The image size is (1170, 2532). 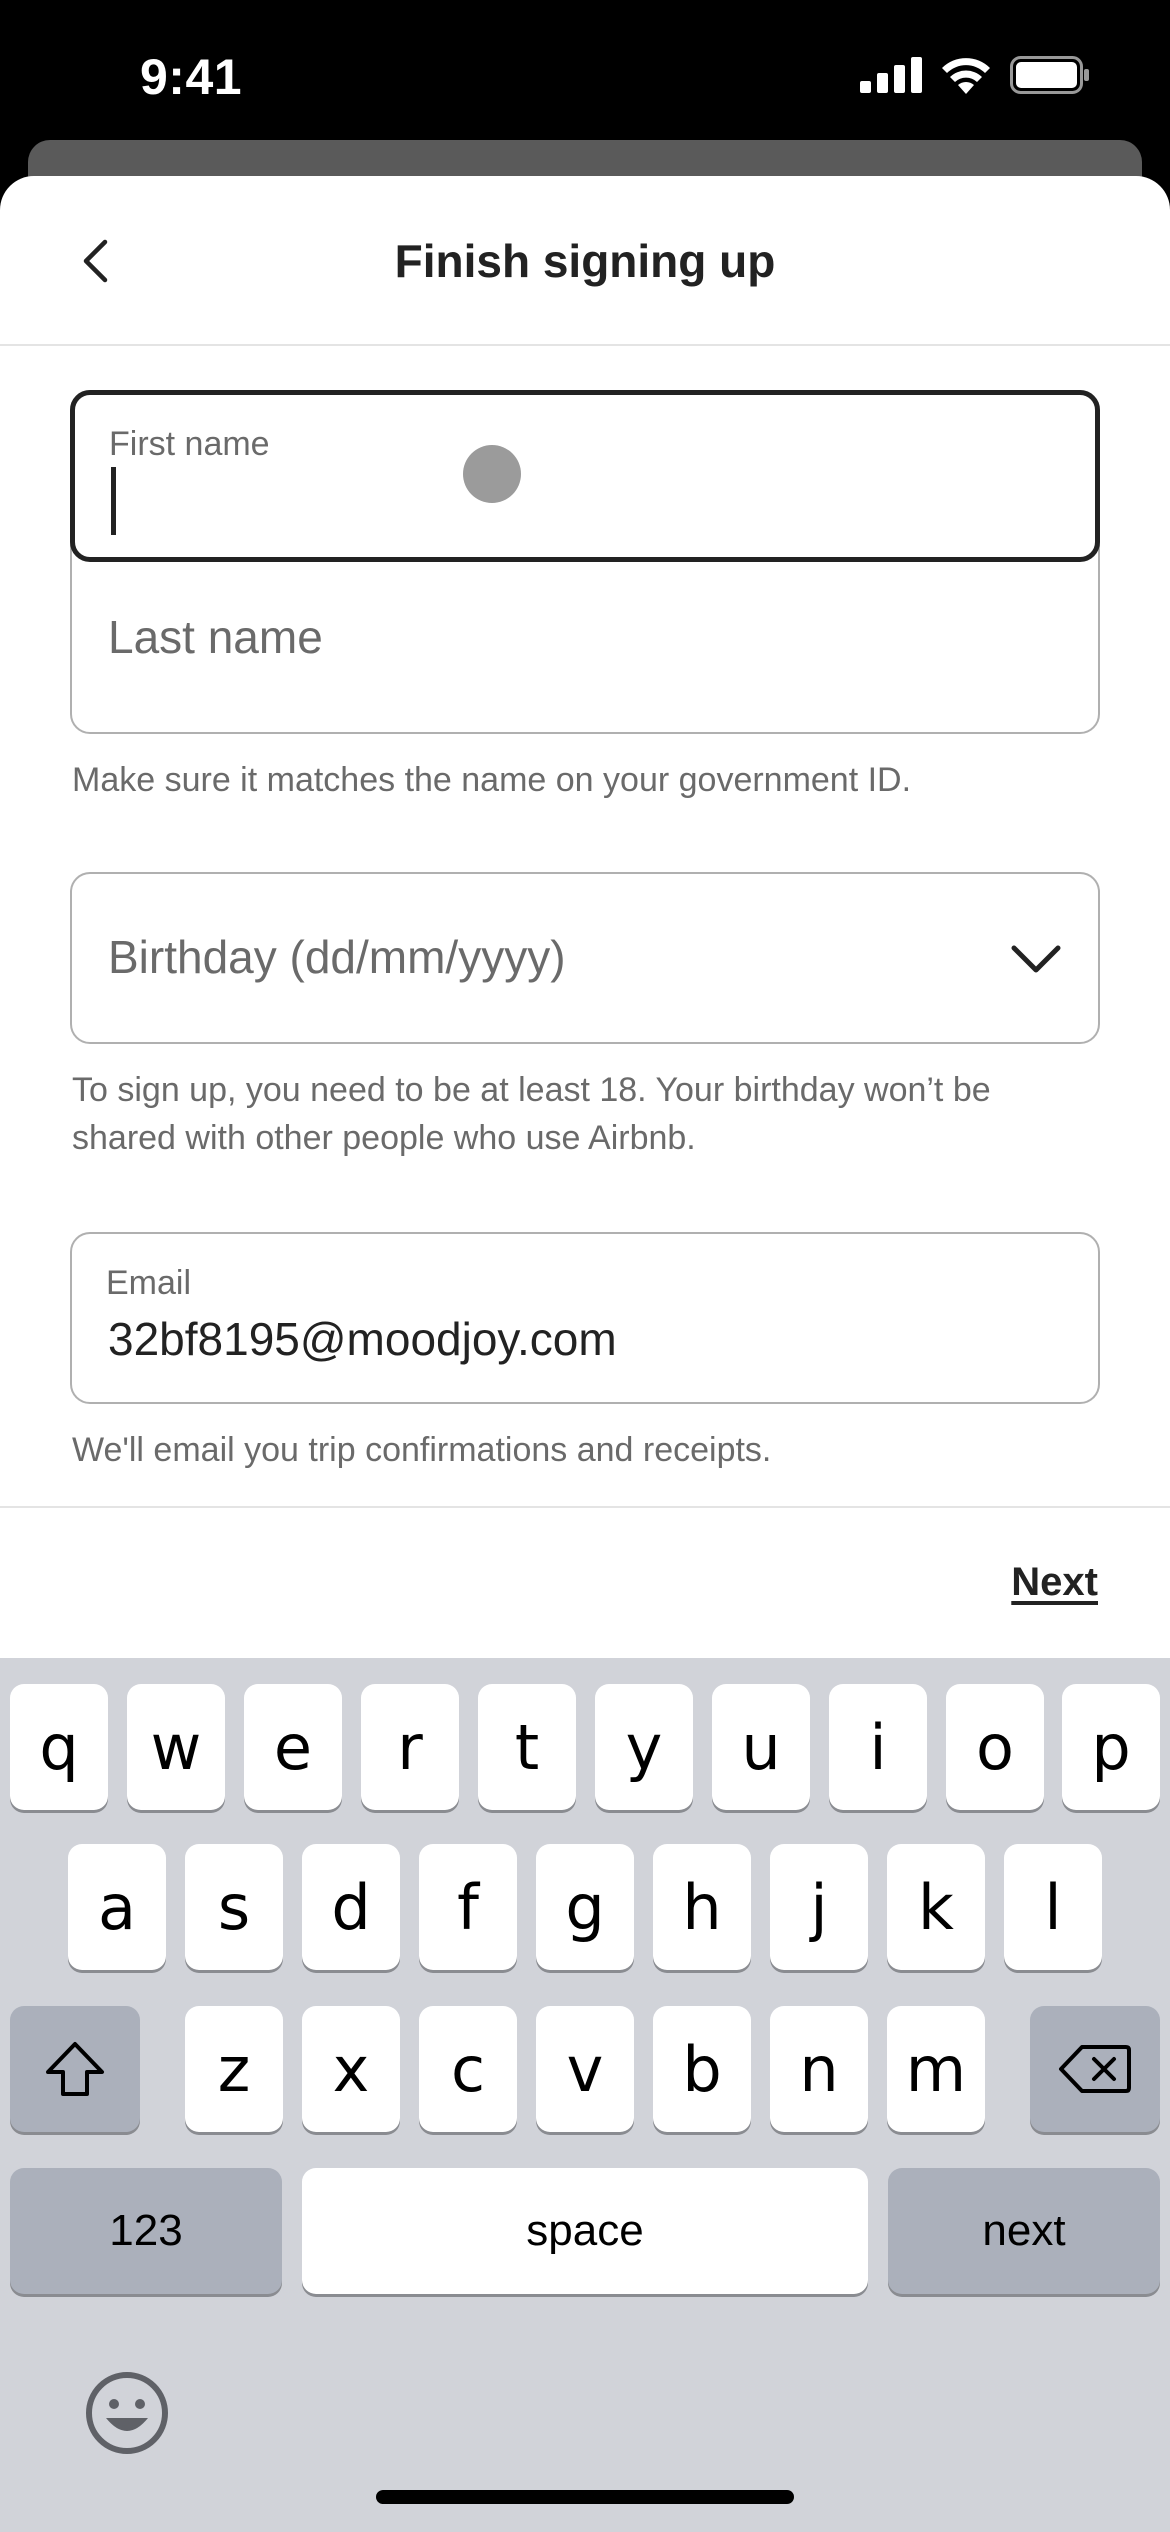 I want to click on status-icons, so click(x=975, y=75).